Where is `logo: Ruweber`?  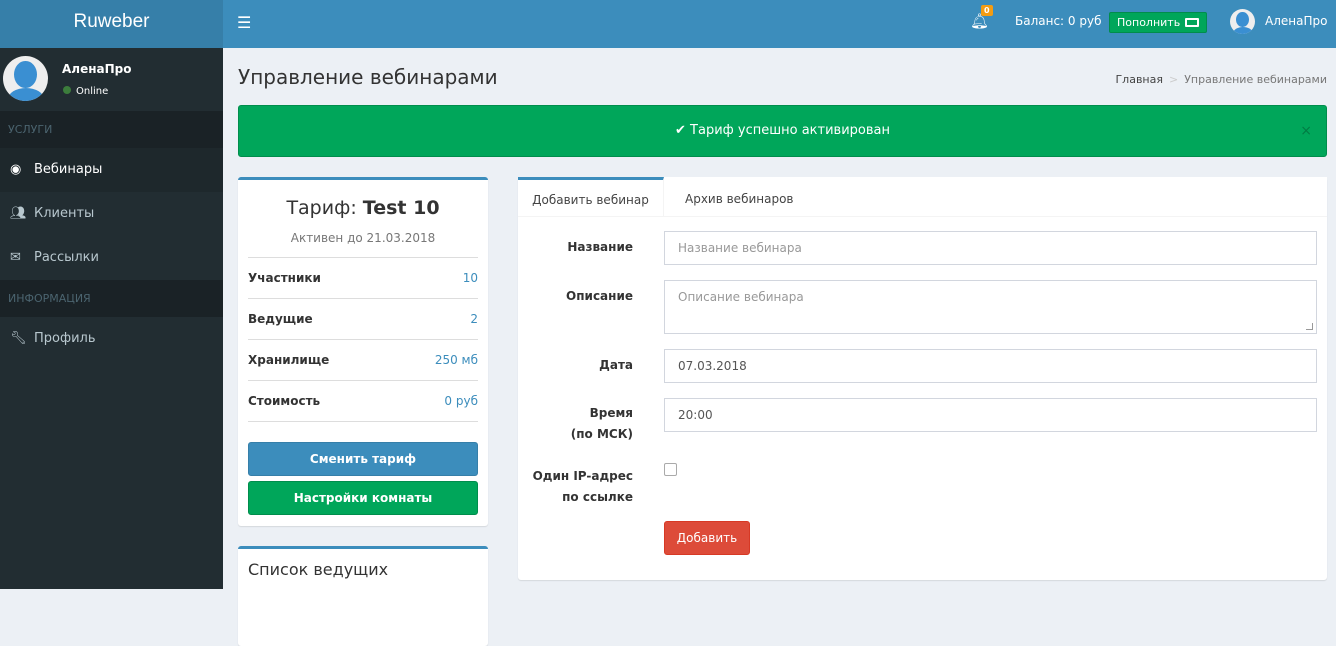 logo: Ruweber is located at coordinates (111, 24).